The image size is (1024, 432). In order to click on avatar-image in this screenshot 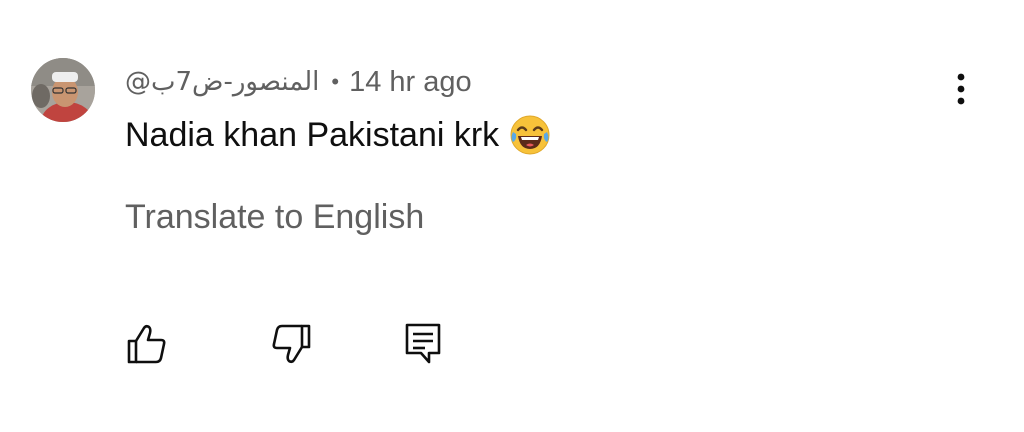, I will do `click(63, 90)`.